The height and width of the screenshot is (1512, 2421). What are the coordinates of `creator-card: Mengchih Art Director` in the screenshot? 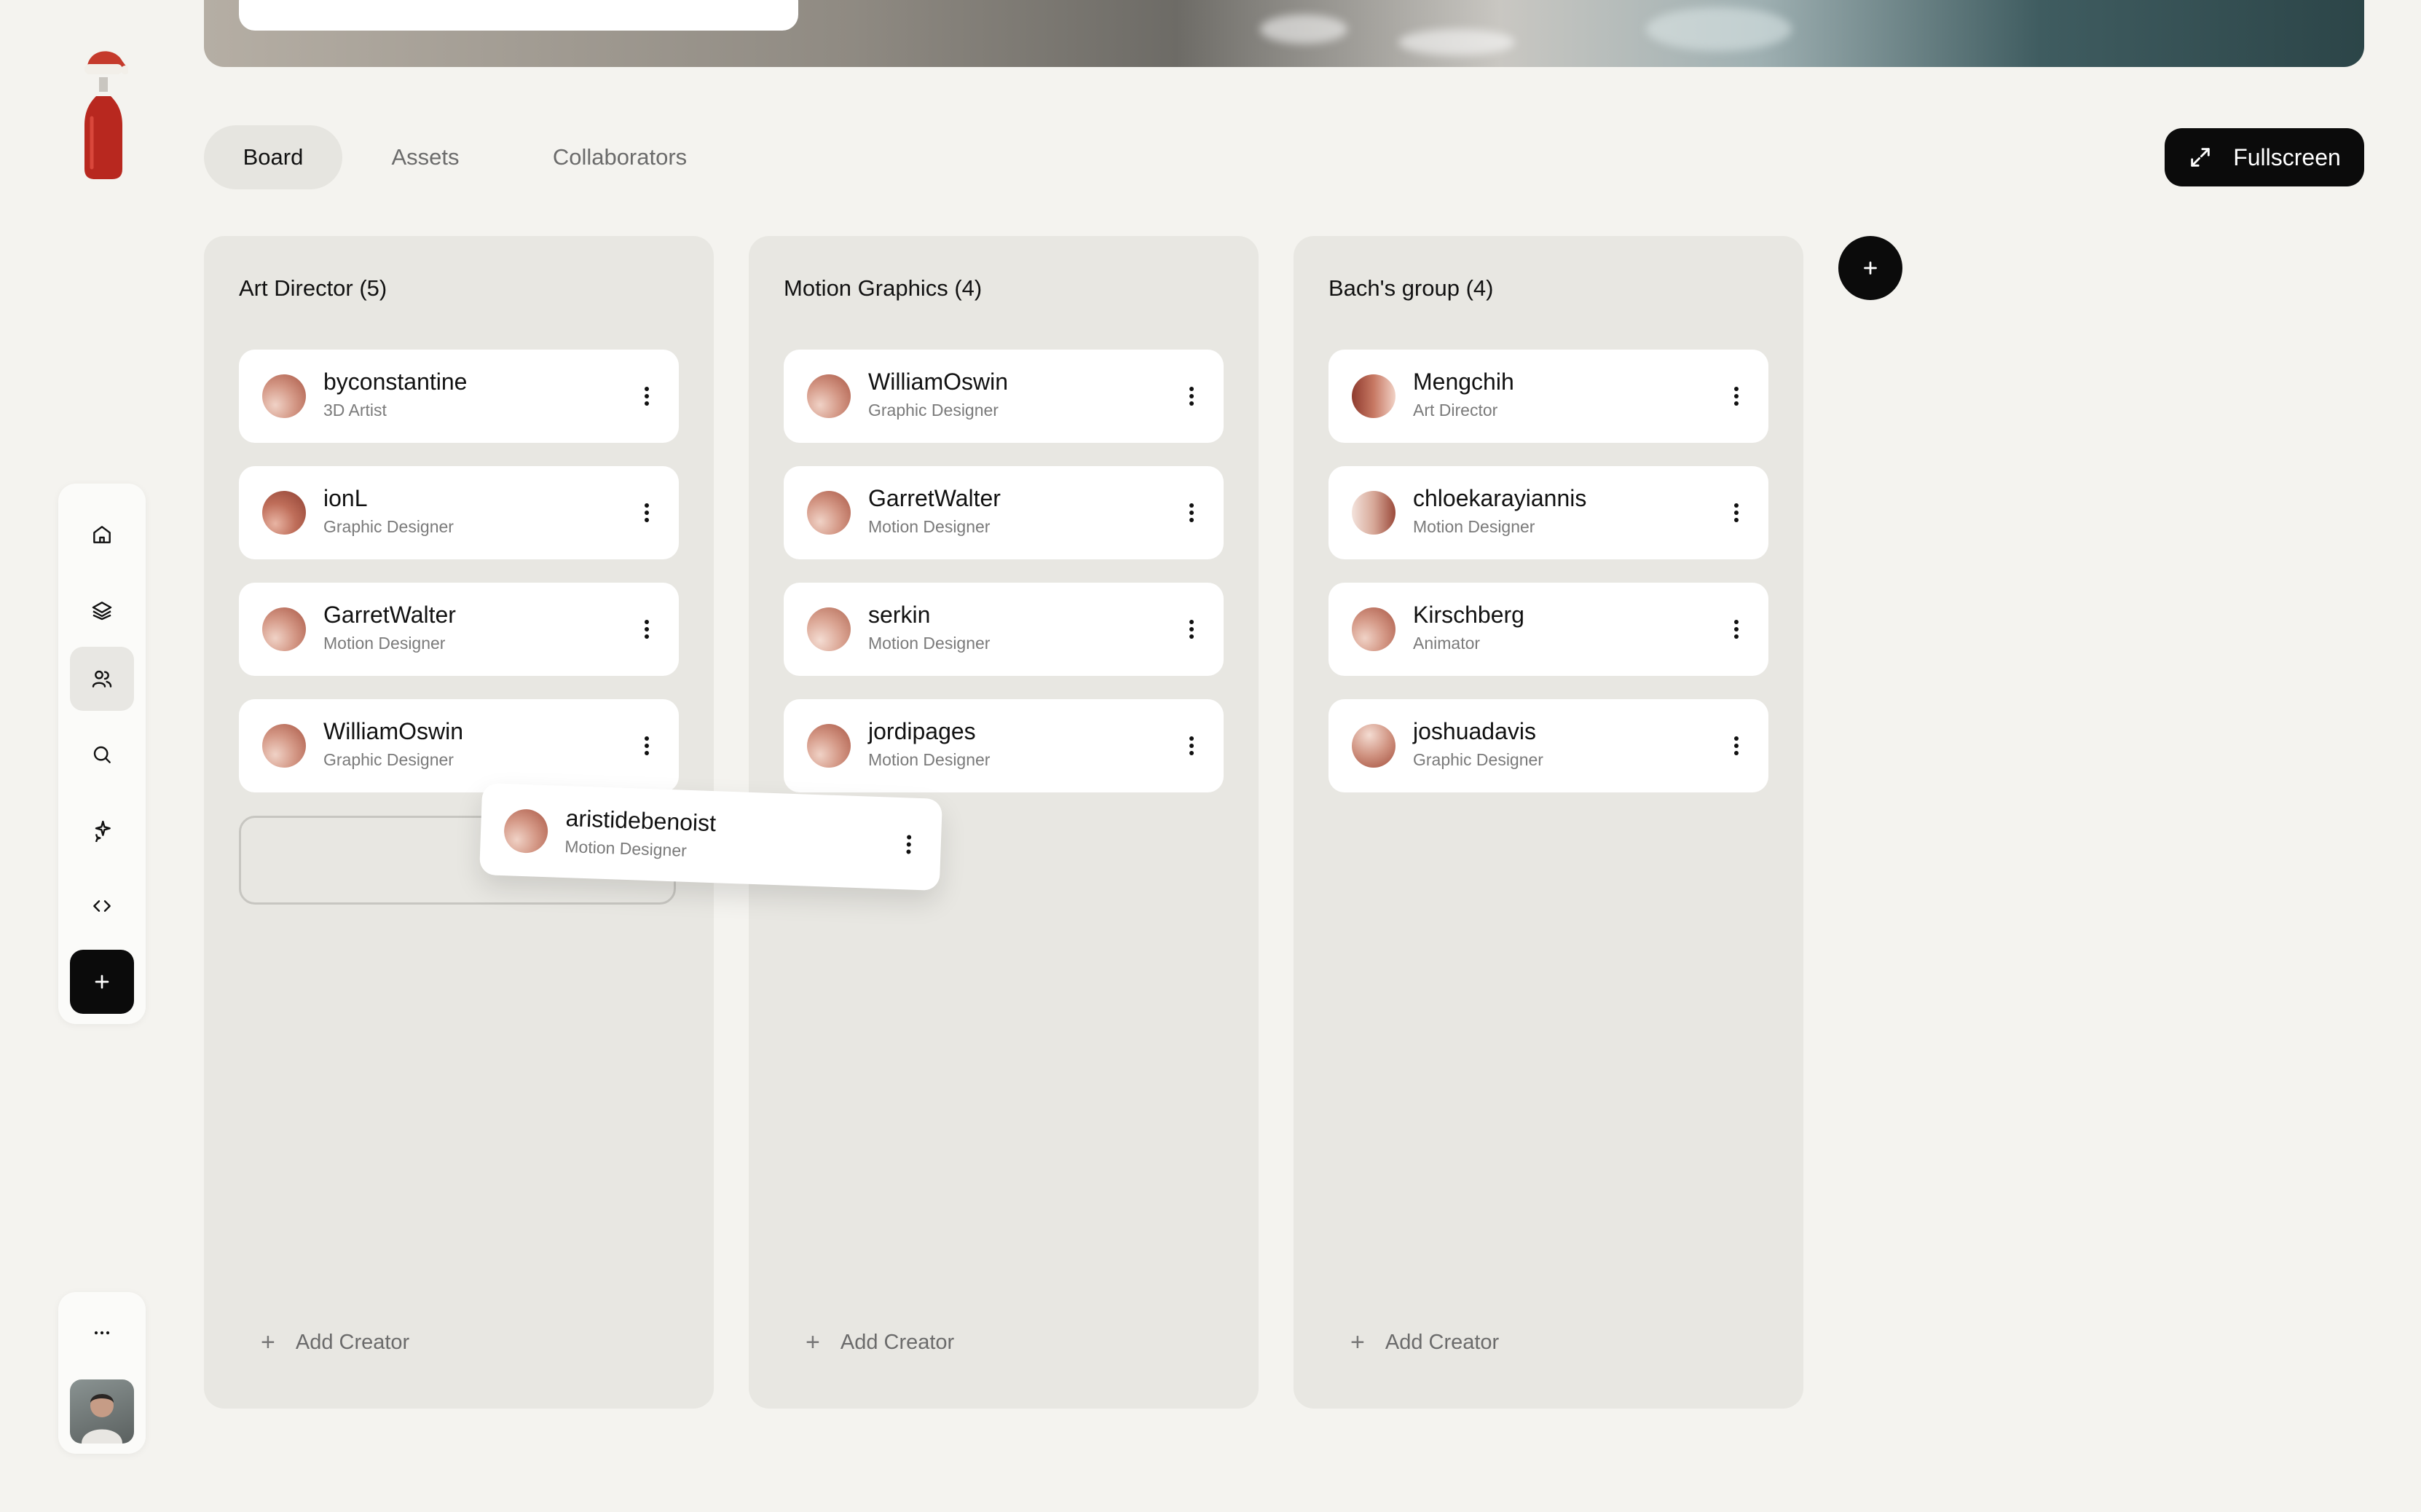 It's located at (1548, 396).